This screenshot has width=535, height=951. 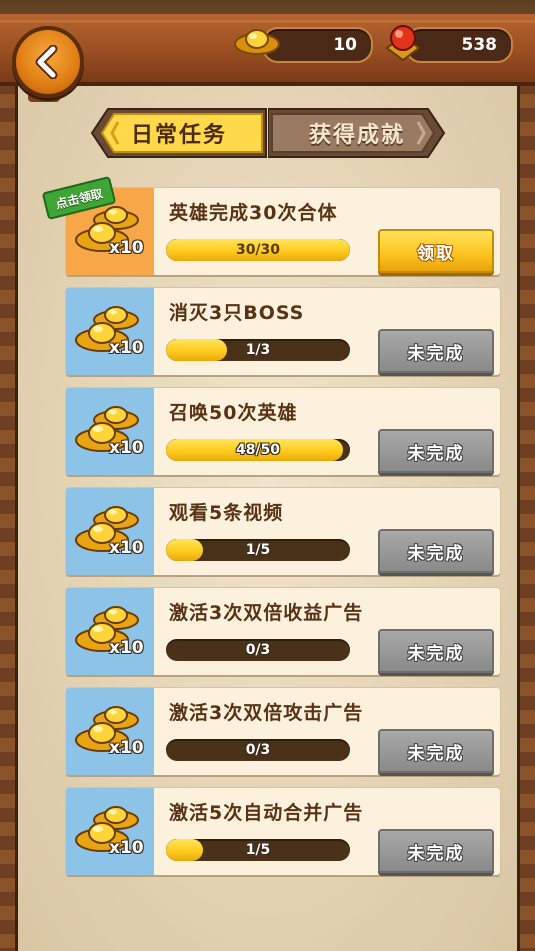 I want to click on back-arrow-icon, so click(x=46, y=62).